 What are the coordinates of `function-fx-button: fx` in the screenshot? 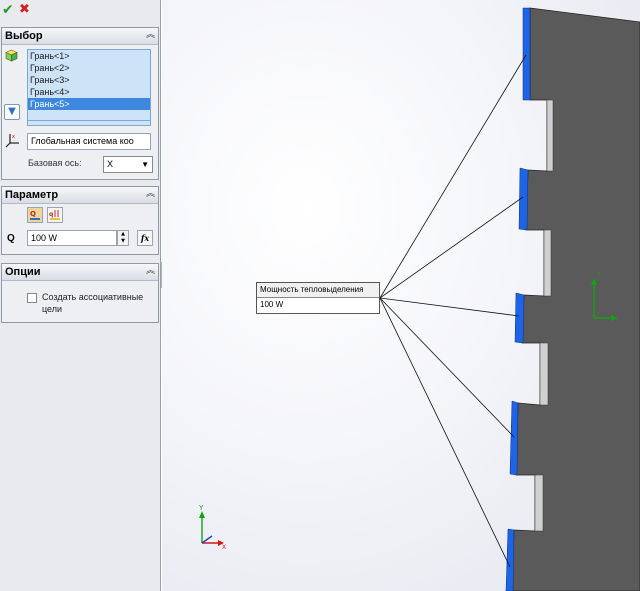 It's located at (145, 238).